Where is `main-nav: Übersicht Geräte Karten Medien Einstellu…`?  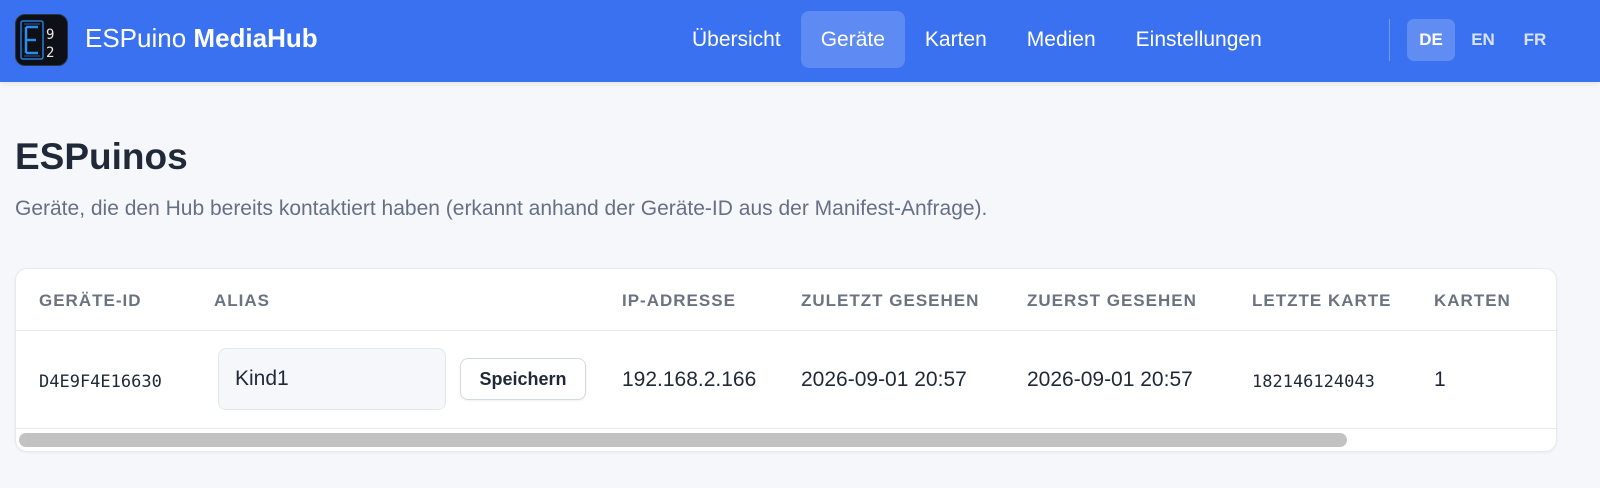 main-nav: Übersicht Geräte Karten Medien Einstellu… is located at coordinates (977, 39).